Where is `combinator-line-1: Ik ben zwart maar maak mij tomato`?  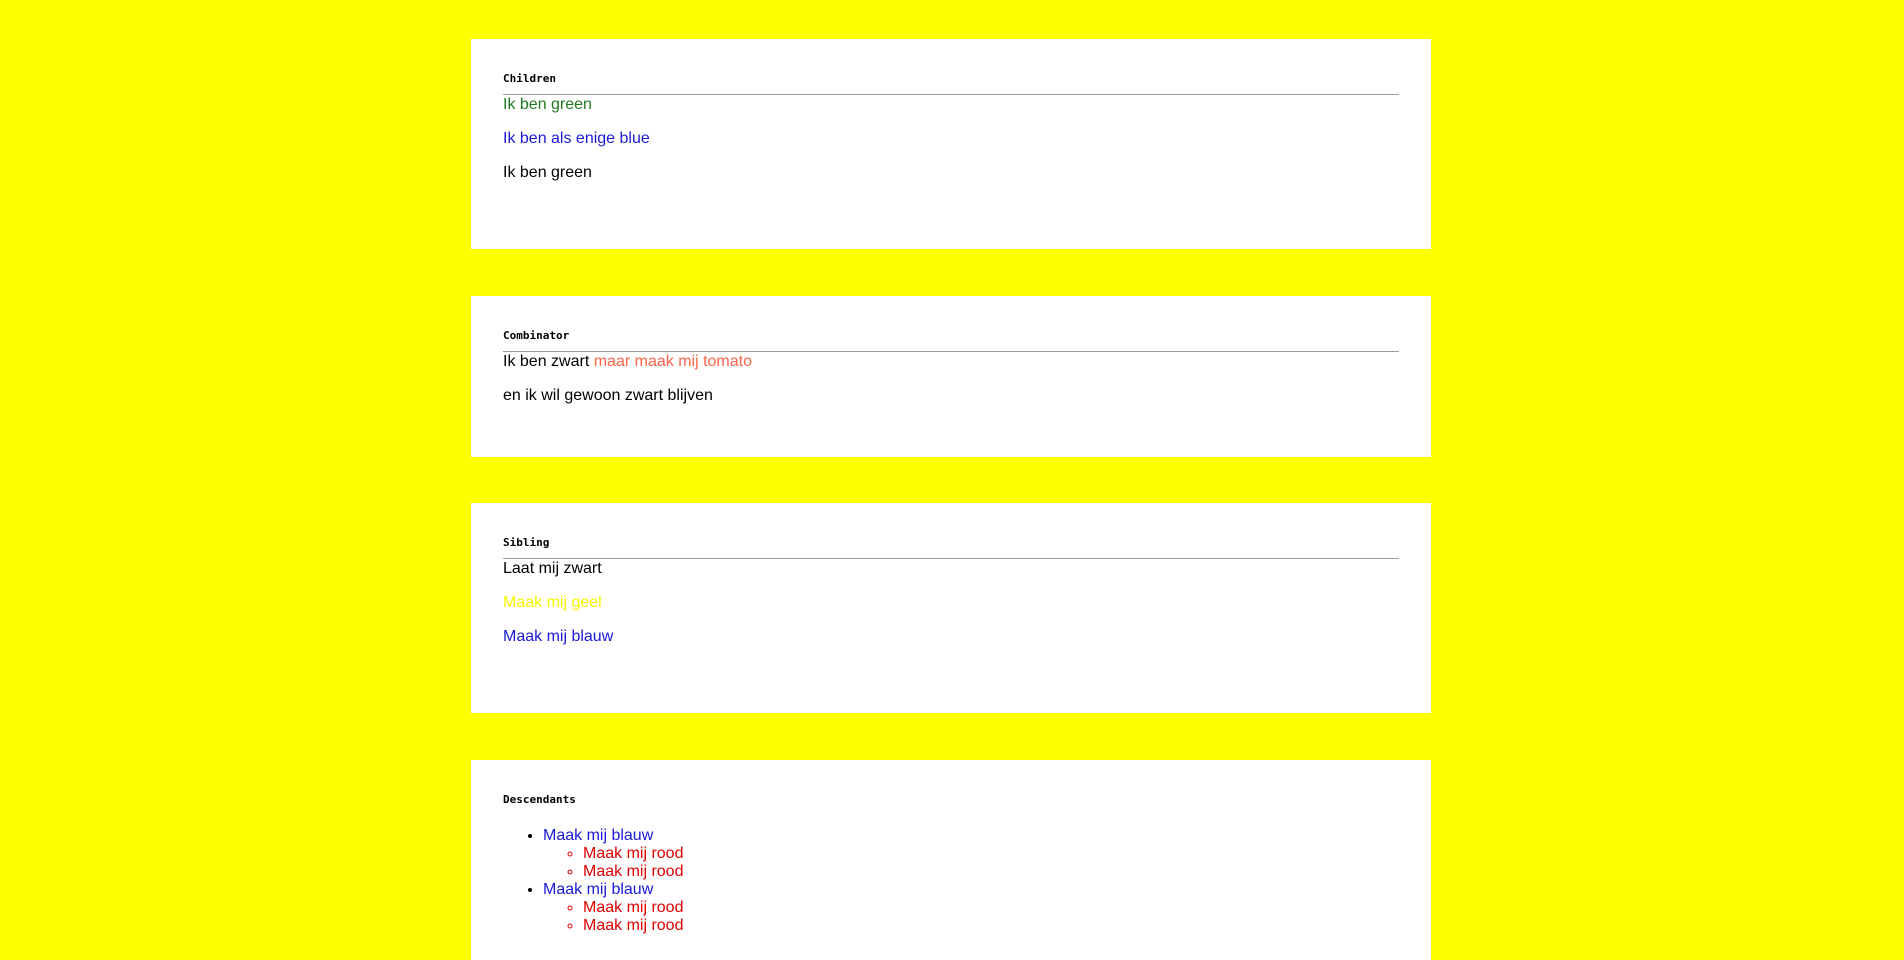
combinator-line-1: Ik ben zwart maar maak mij tomato is located at coordinates (951, 361).